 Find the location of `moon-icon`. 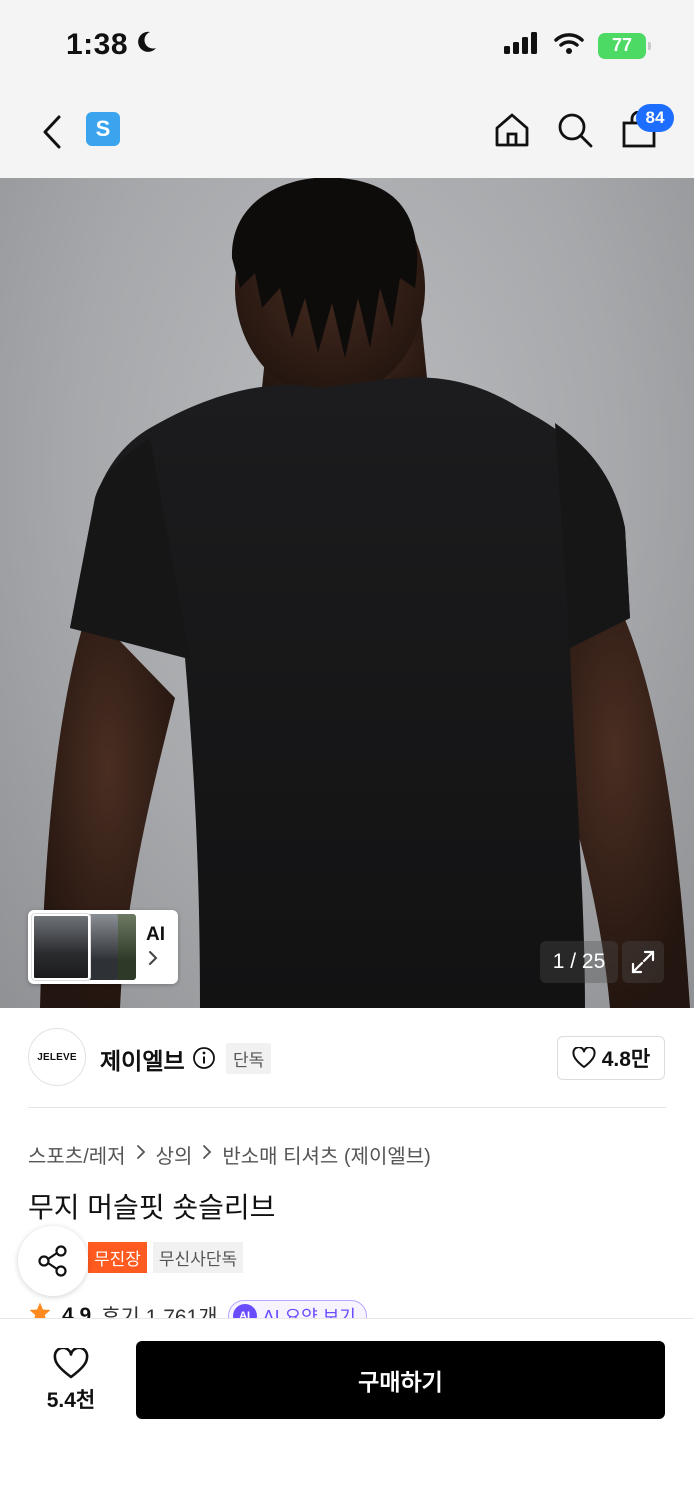

moon-icon is located at coordinates (147, 45).